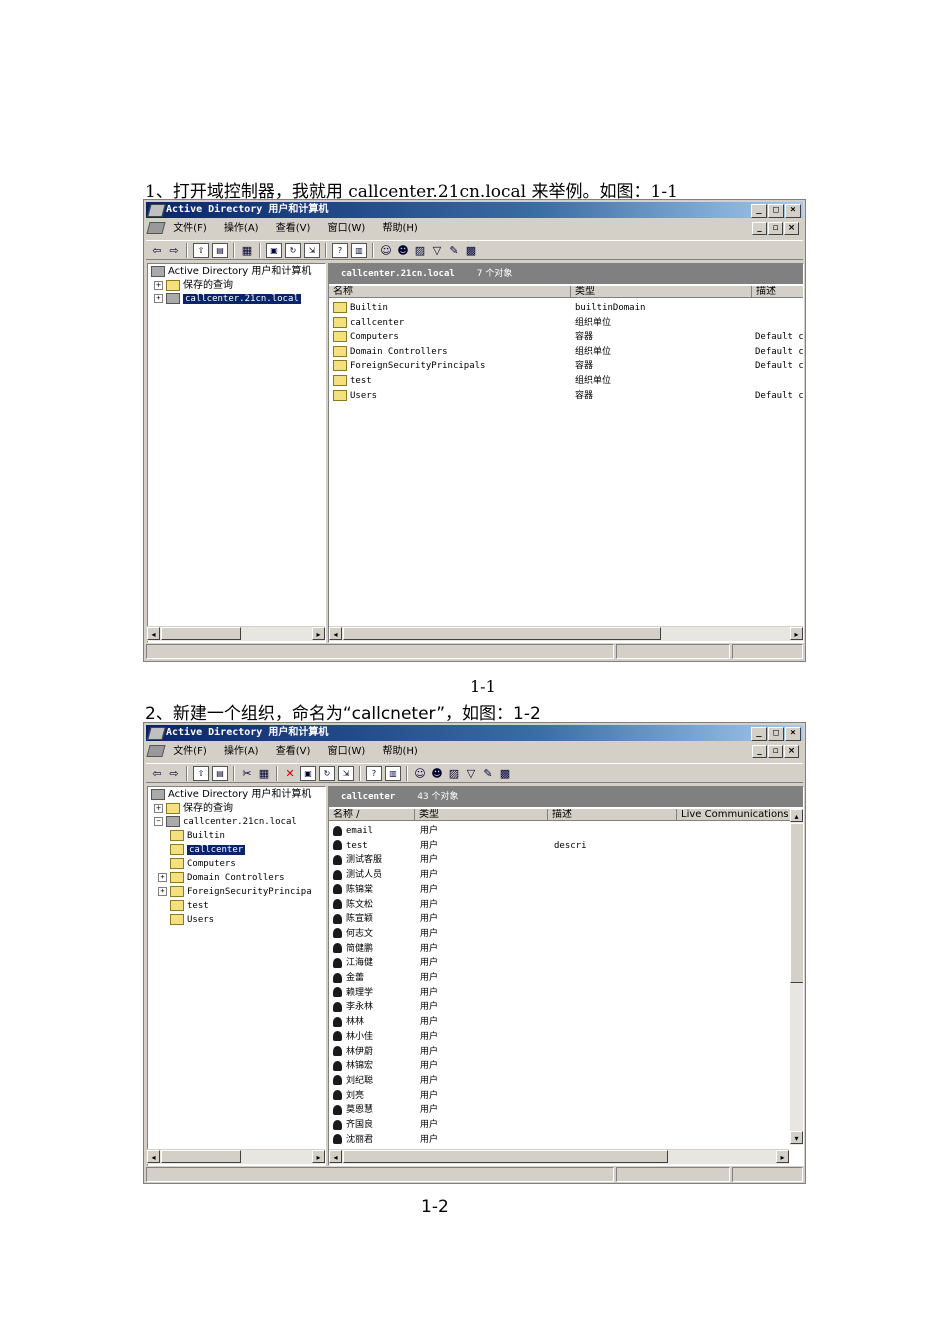 Image resolution: width=950 pixels, height=1344 pixels. I want to click on table-row: 沈丽君 用户, so click(560, 1140).